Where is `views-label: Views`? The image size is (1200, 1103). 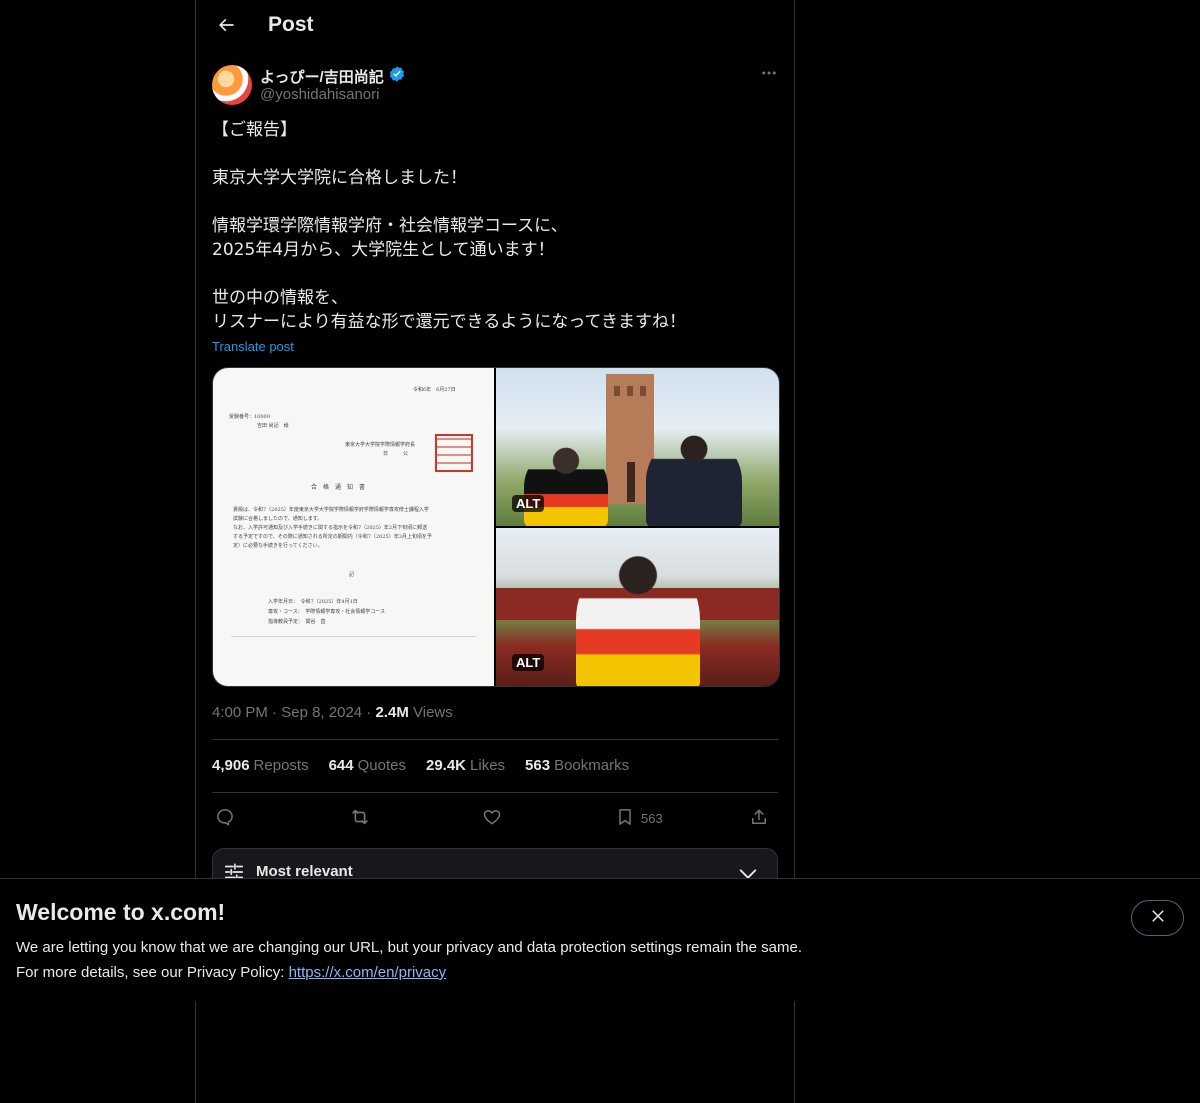
views-label: Views is located at coordinates (433, 712).